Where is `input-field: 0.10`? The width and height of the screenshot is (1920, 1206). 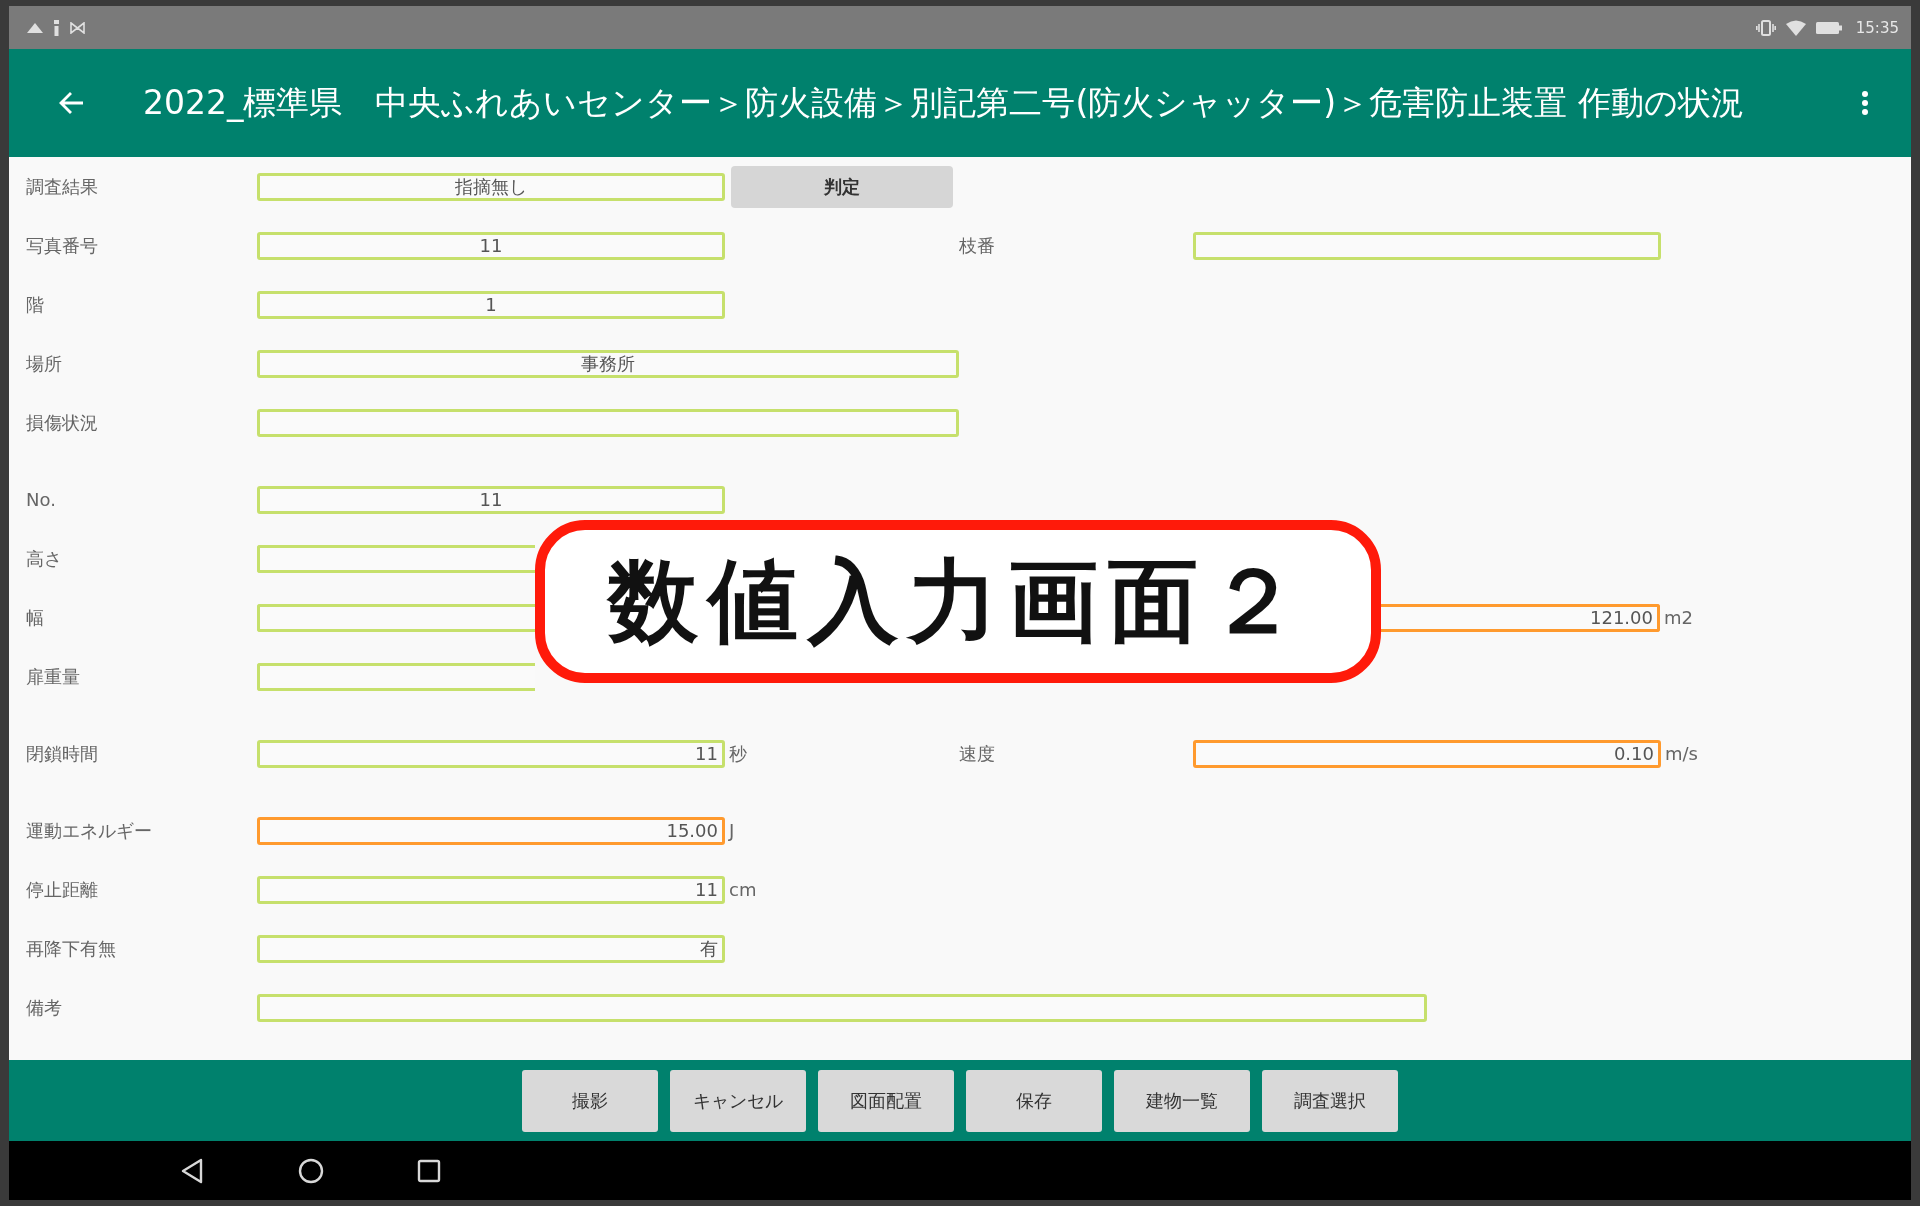
input-field: 0.10 is located at coordinates (1427, 753).